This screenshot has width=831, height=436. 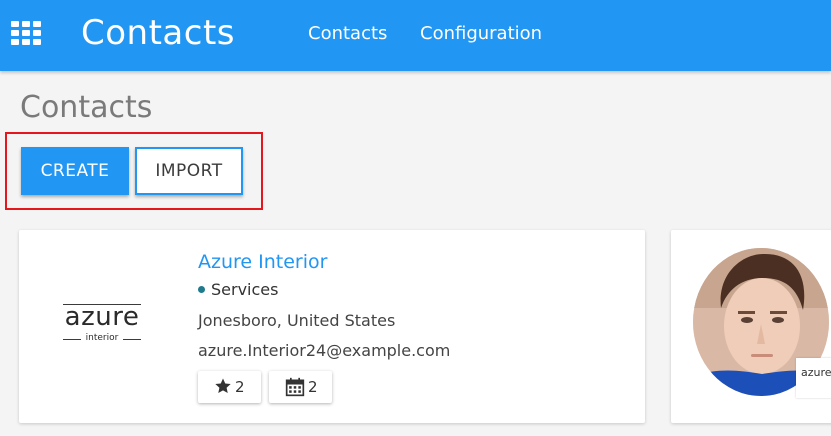 What do you see at coordinates (240, 387) in the screenshot?
I see `favorites-count: 2` at bounding box center [240, 387].